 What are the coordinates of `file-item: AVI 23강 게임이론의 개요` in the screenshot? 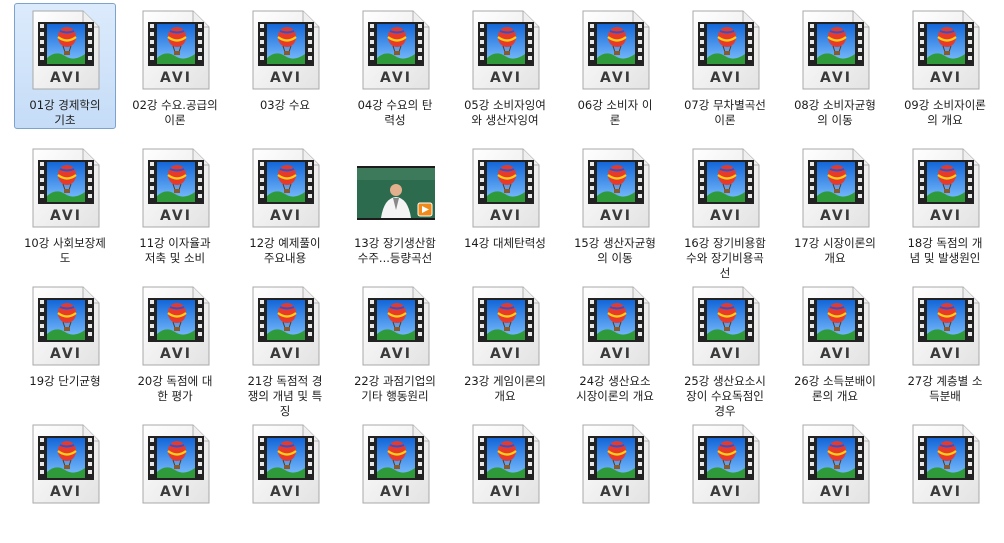 It's located at (505, 342).